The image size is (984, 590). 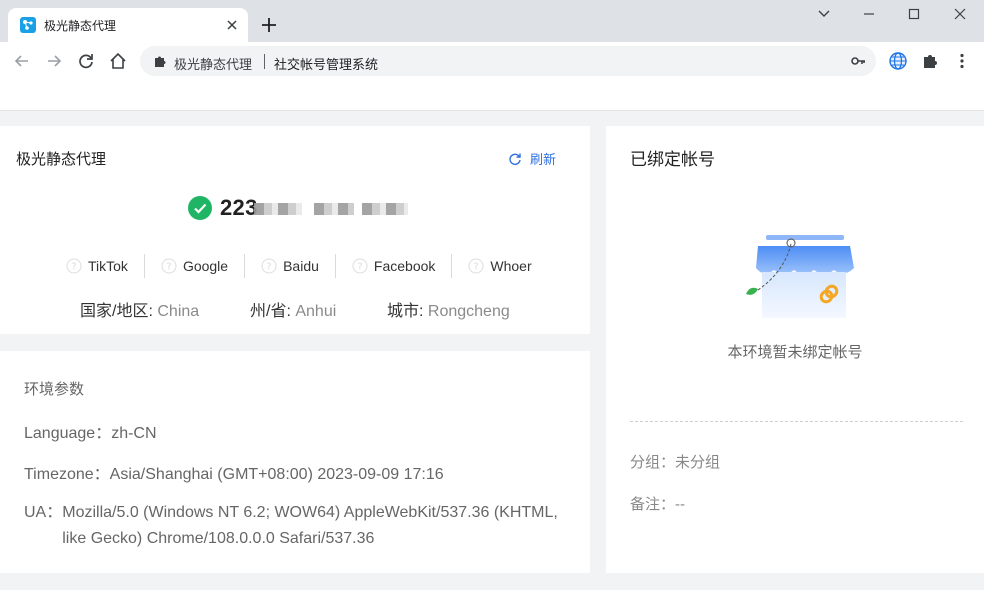 What do you see at coordinates (962, 61) in the screenshot?
I see `more-menu-icon` at bounding box center [962, 61].